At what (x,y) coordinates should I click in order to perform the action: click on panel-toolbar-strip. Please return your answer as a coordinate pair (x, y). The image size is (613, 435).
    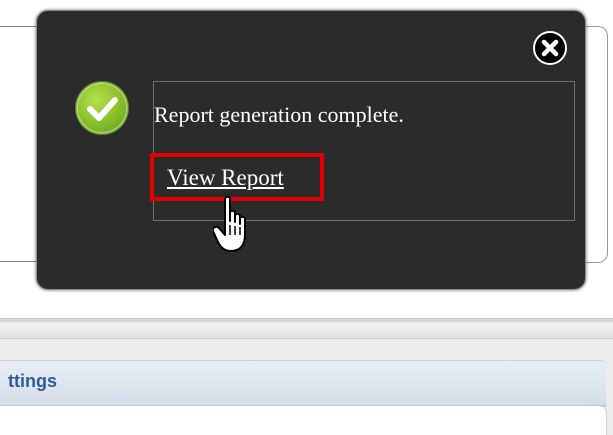
    Looking at the image, I should click on (306, 331).